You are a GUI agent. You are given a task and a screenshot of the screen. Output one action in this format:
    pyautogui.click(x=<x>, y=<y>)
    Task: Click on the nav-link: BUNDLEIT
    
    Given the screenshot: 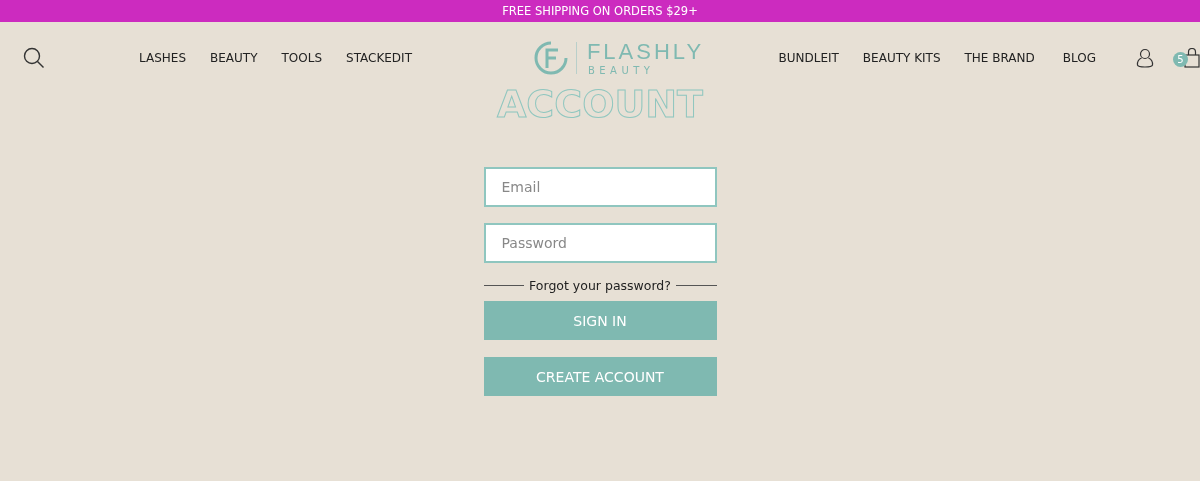 What is the action you would take?
    pyautogui.click(x=808, y=58)
    